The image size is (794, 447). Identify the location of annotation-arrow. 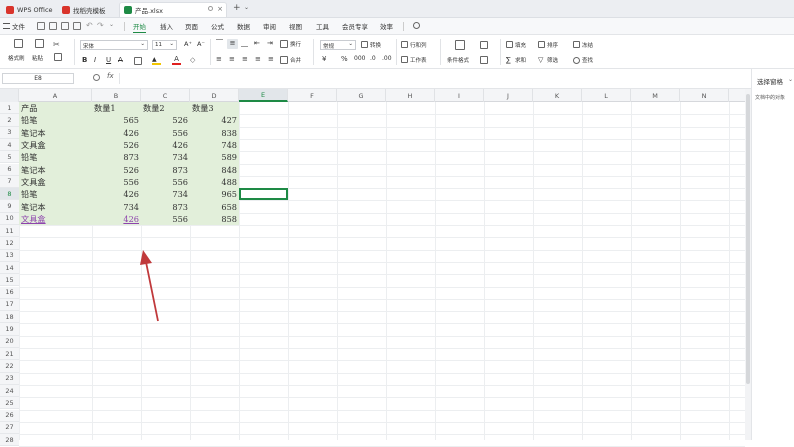
(149, 286).